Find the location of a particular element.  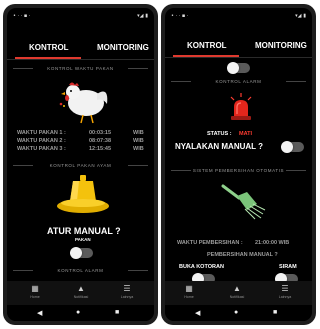

alarm-manual-toggle is located at coordinates (292, 147).